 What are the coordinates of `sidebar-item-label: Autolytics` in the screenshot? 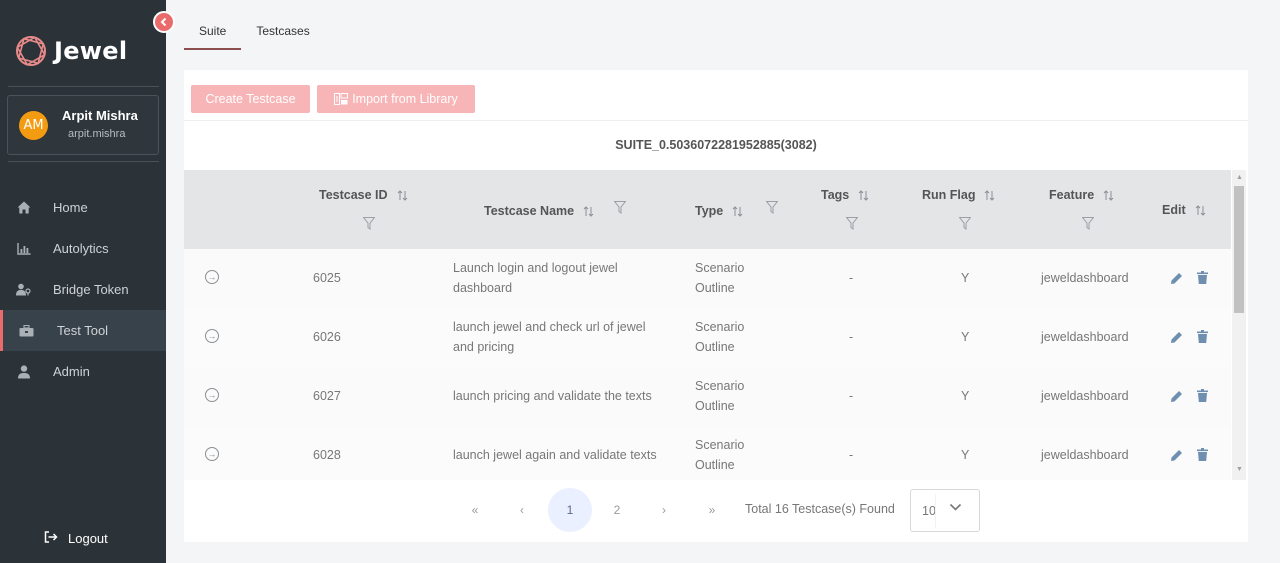 It's located at (81, 248).